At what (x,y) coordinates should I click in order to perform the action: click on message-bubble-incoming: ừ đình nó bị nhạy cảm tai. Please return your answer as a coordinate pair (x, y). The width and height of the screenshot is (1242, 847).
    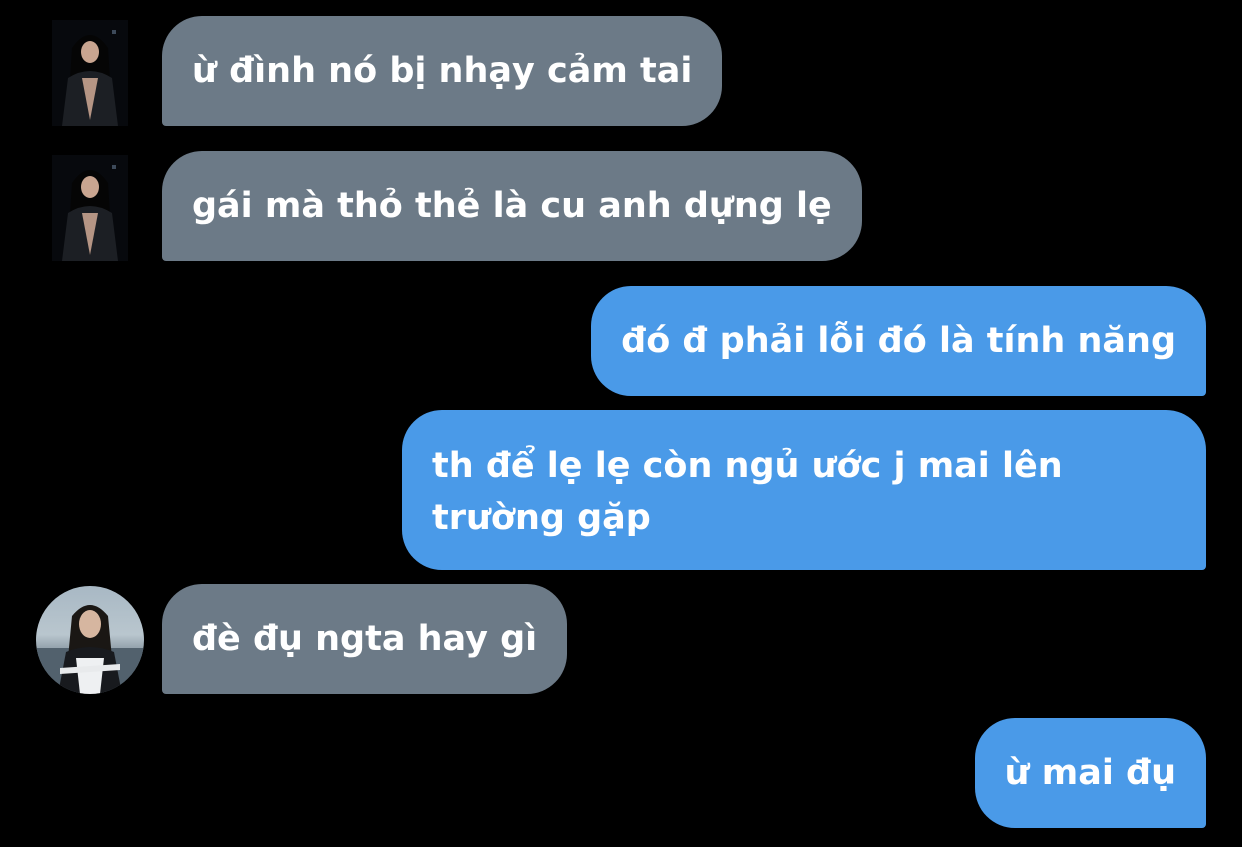
    Looking at the image, I should click on (442, 71).